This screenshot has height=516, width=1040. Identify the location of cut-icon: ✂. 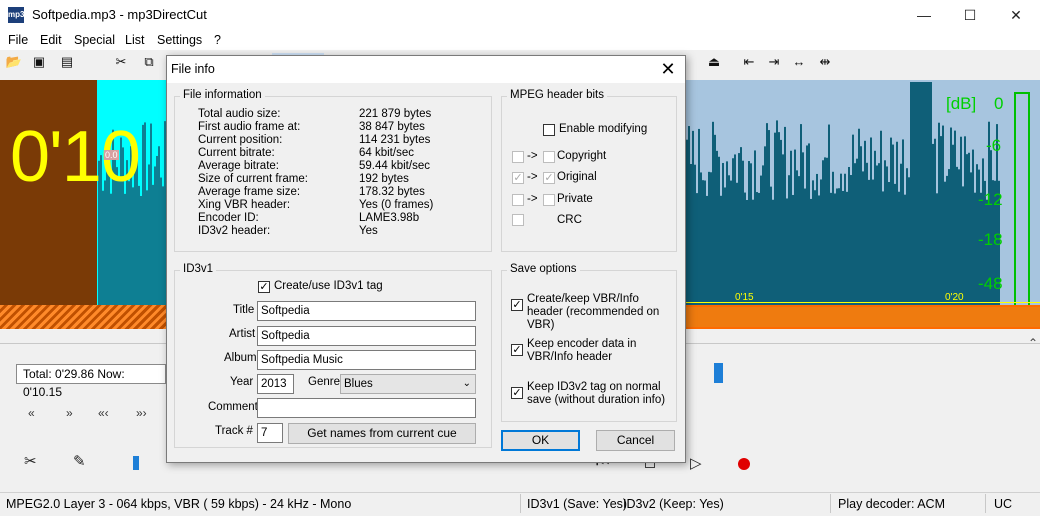
(121, 62).